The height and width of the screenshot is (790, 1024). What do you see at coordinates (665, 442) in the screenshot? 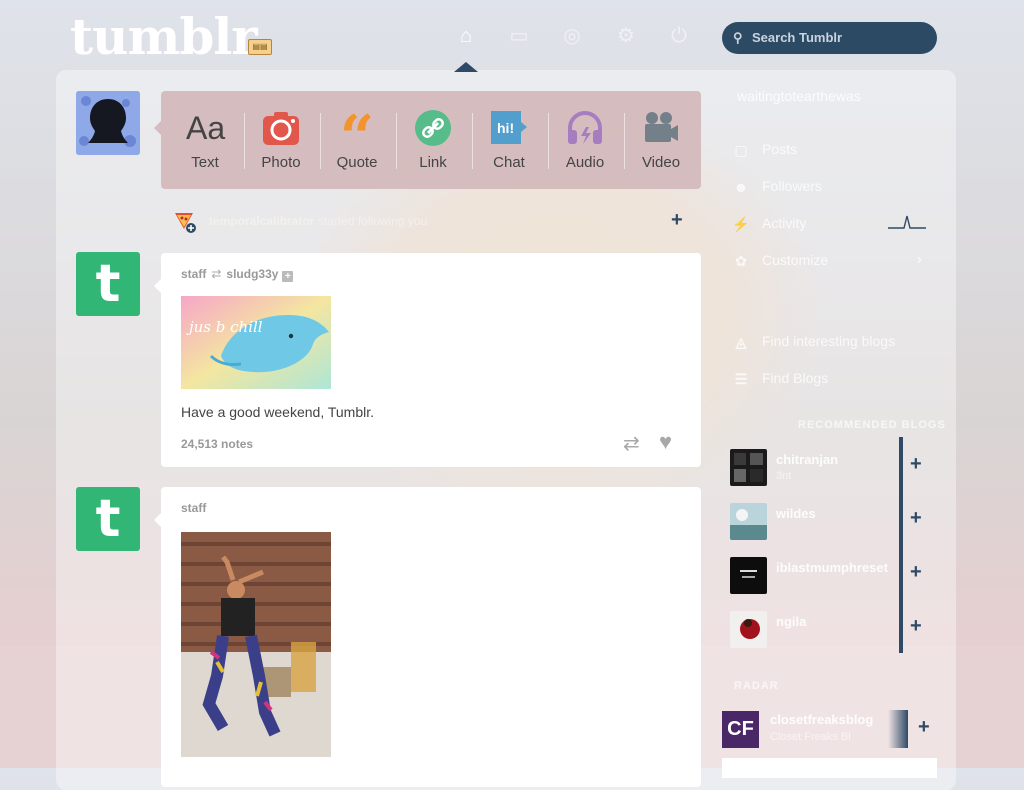
I see `heart-icon: ♥` at bounding box center [665, 442].